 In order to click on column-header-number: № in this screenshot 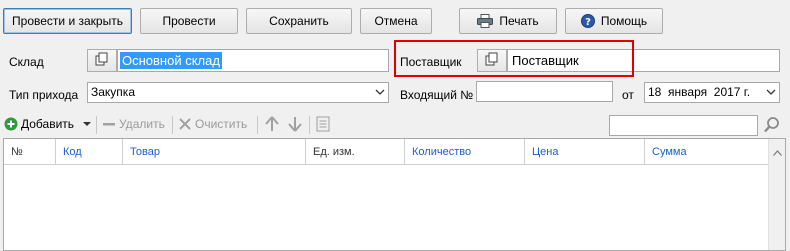, I will do `click(30, 152)`.